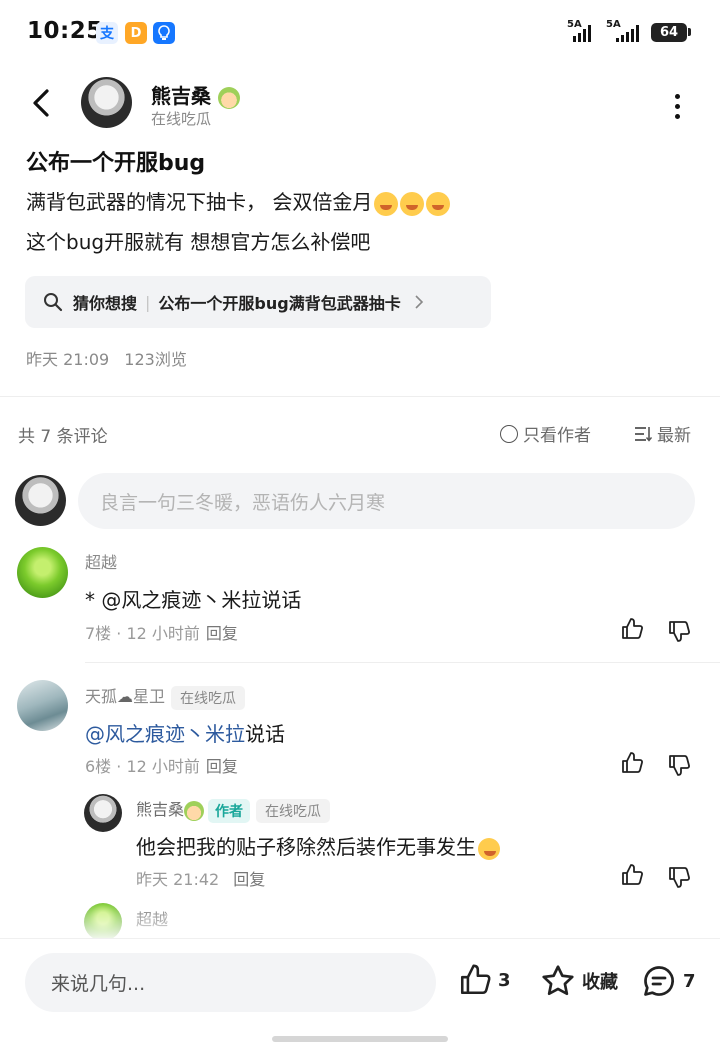 This screenshot has width=720, height=1053. What do you see at coordinates (600, 982) in the screenshot?
I see `favorite-label: 收藏` at bounding box center [600, 982].